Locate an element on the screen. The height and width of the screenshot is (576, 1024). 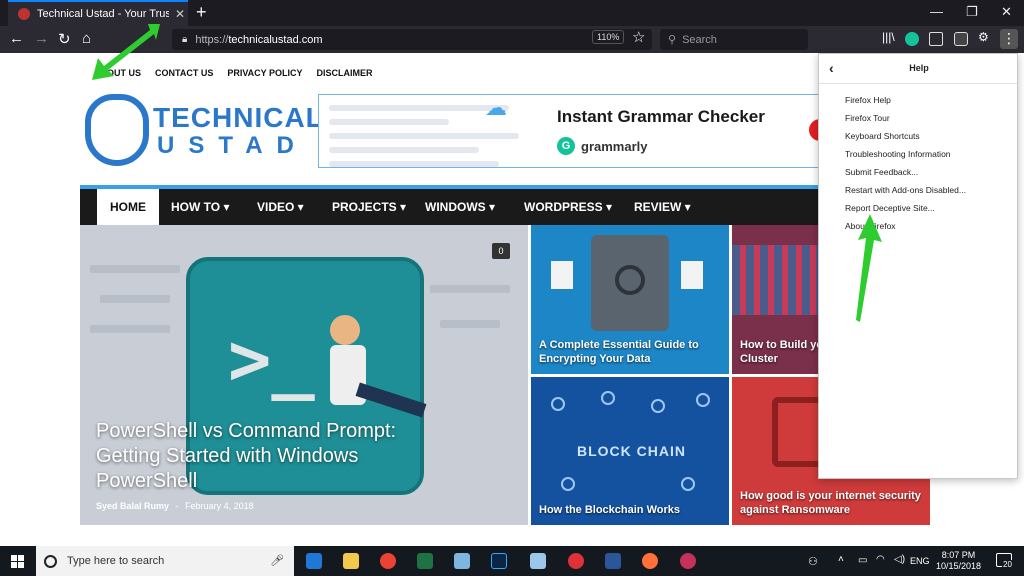
ad-brand: G grammarly is located at coordinates (602, 146).